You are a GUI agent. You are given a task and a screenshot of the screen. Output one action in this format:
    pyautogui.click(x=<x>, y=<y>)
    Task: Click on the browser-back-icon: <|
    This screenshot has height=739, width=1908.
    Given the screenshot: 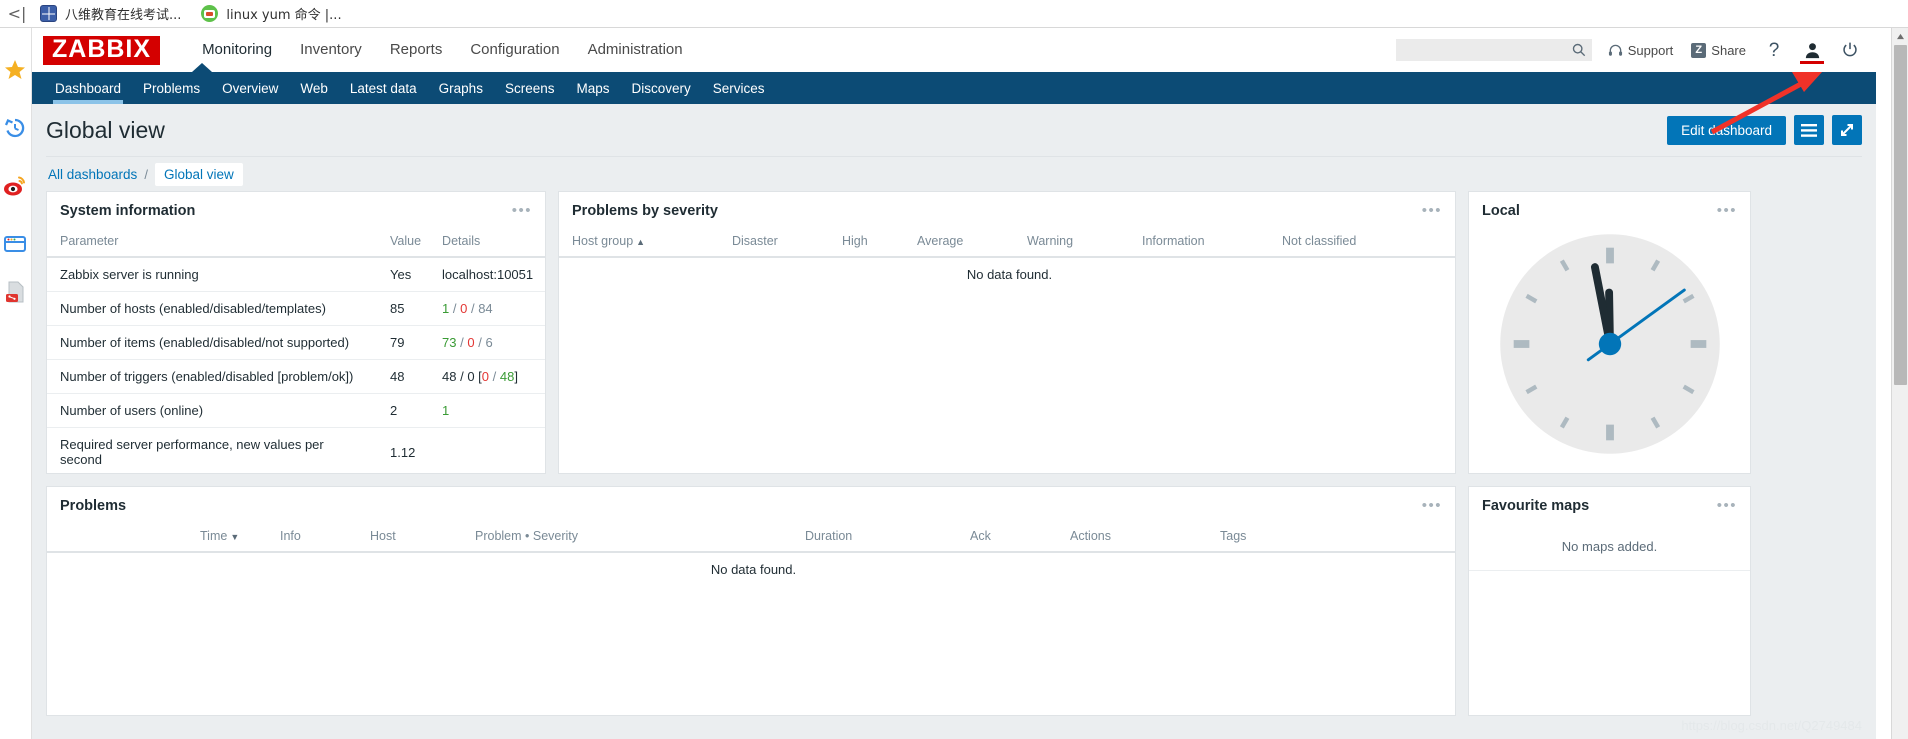 What is the action you would take?
    pyautogui.click(x=17, y=13)
    